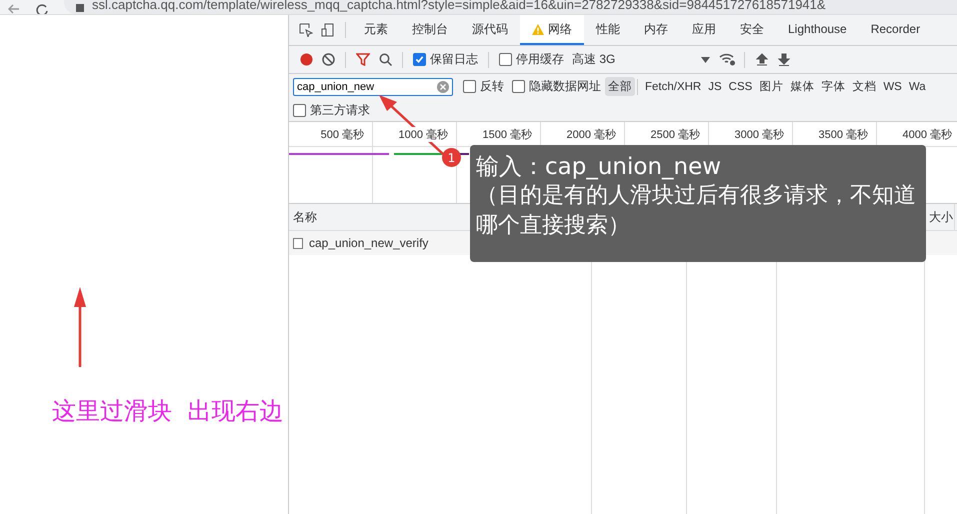 Image resolution: width=957 pixels, height=514 pixels. I want to click on devtools-tab: Recorder, so click(895, 30).